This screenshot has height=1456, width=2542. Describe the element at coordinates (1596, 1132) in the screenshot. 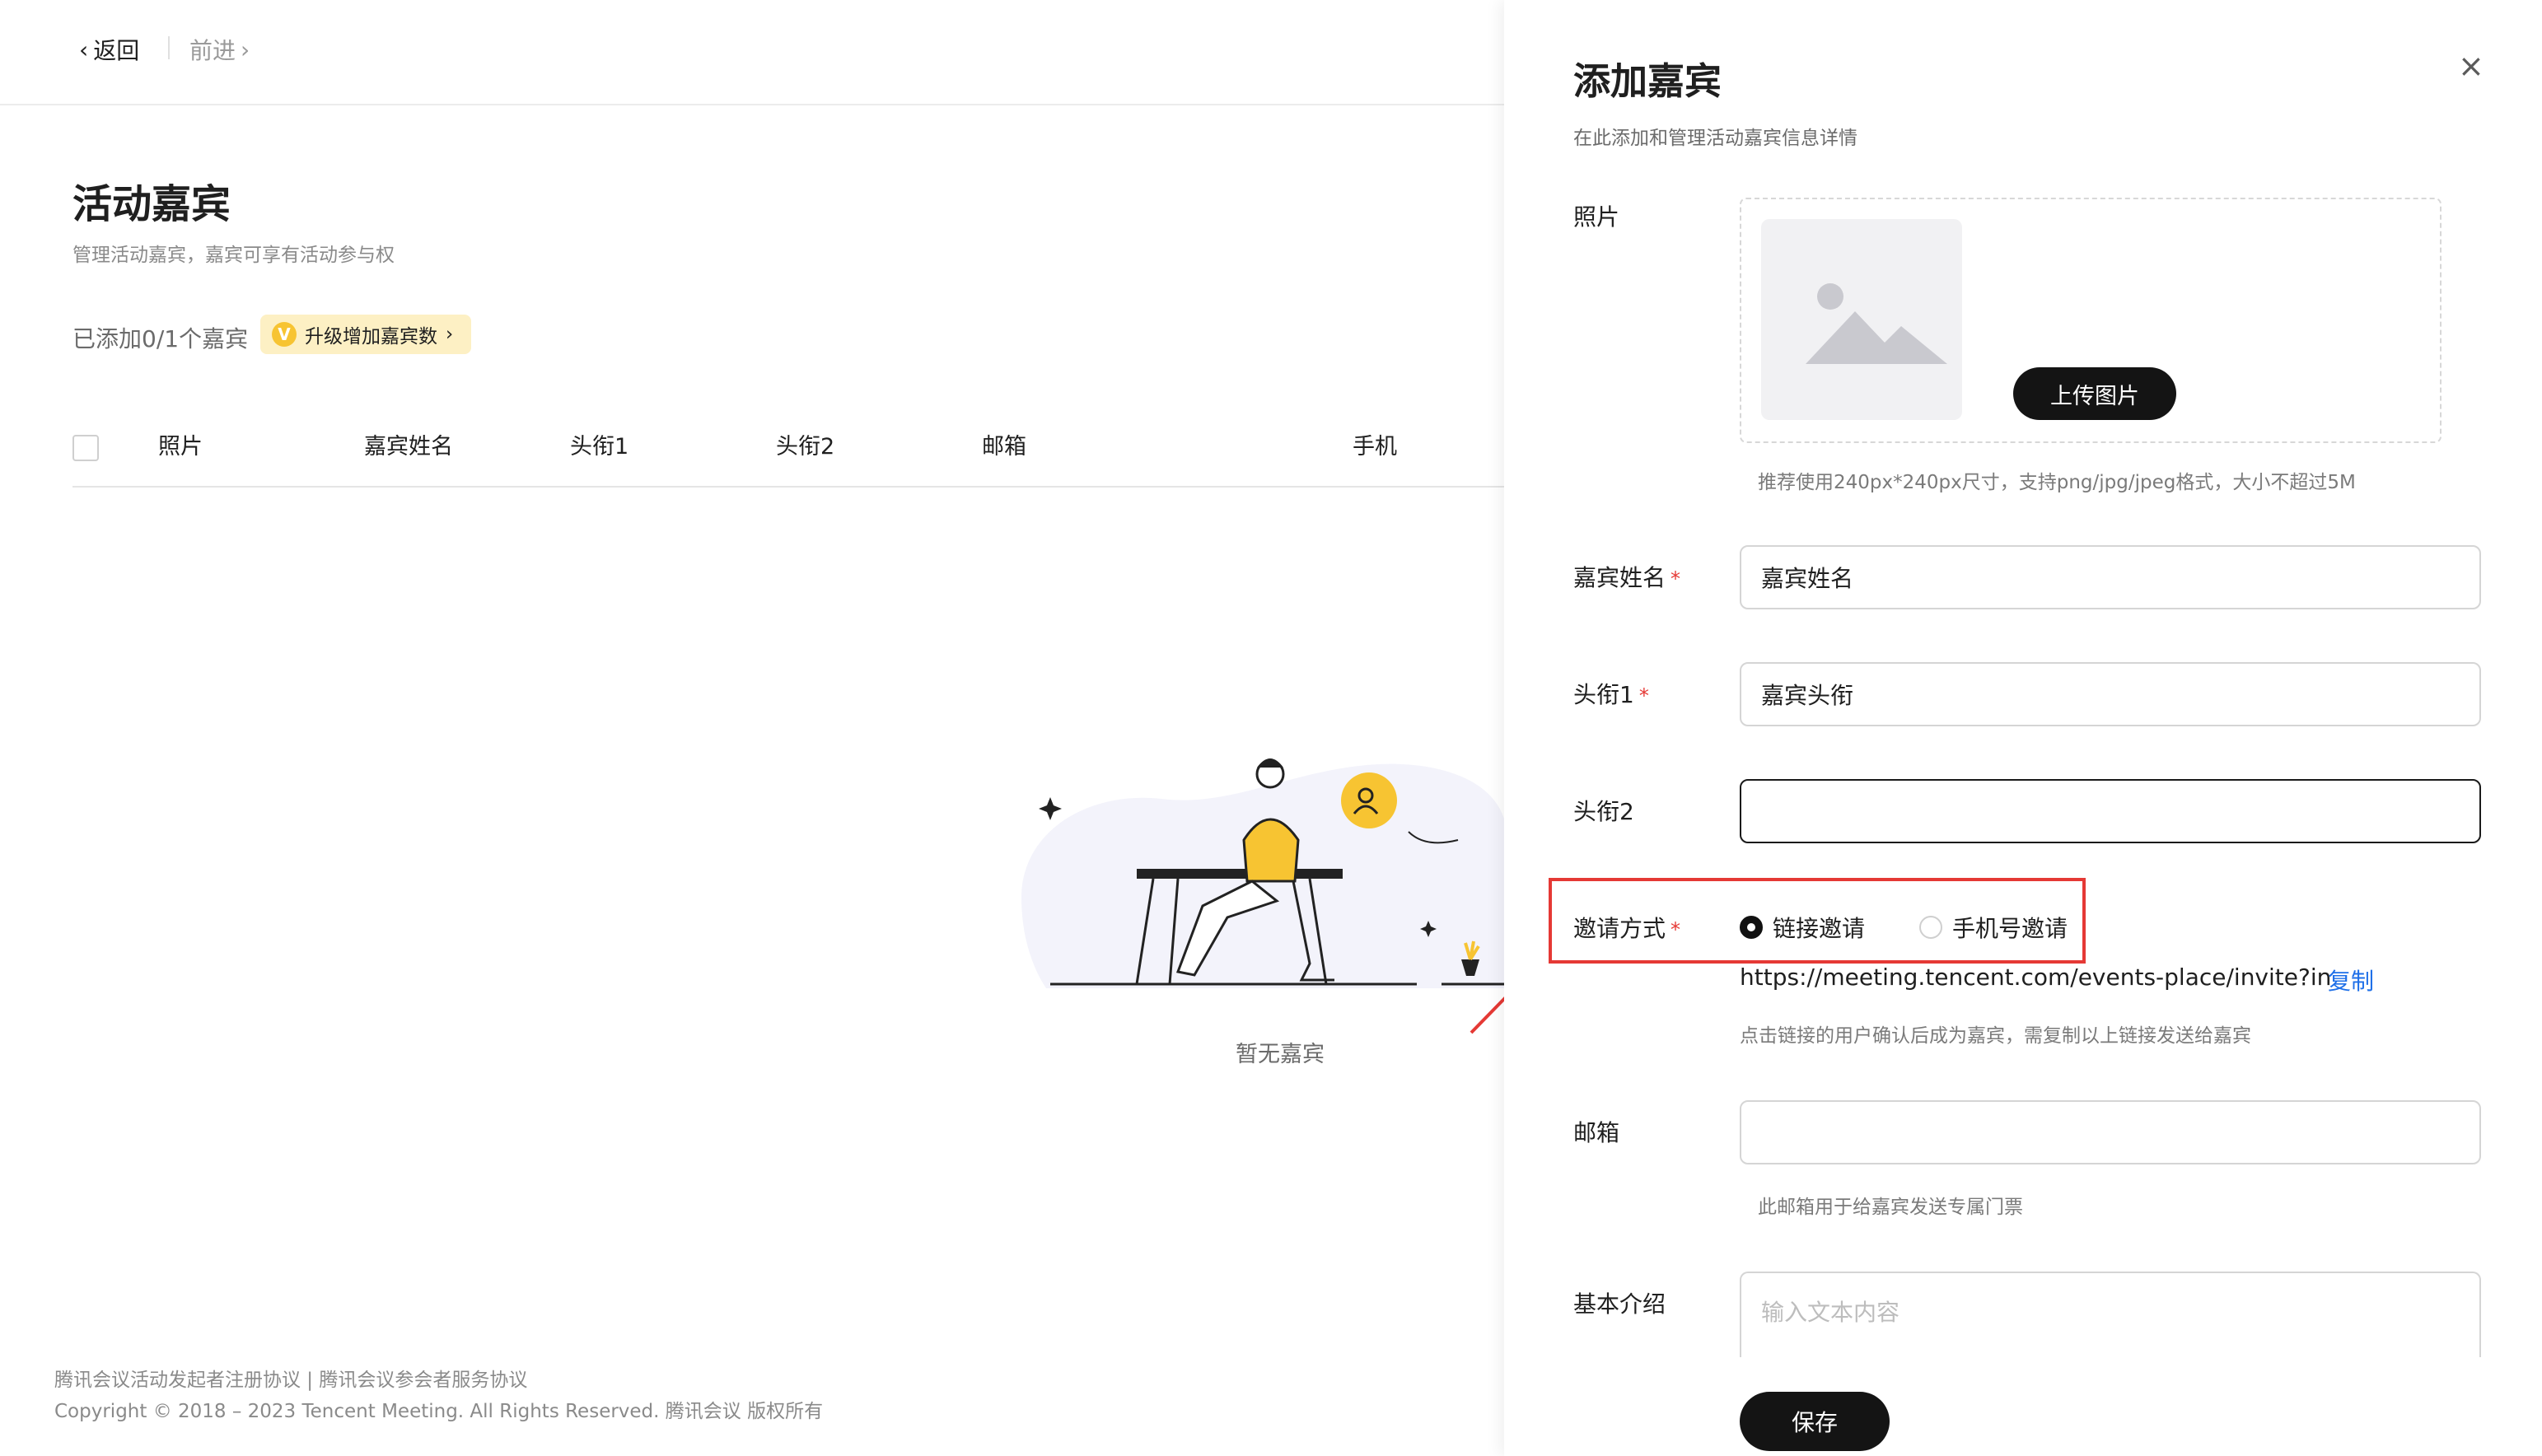

I see `email-label: 邮箱` at that location.